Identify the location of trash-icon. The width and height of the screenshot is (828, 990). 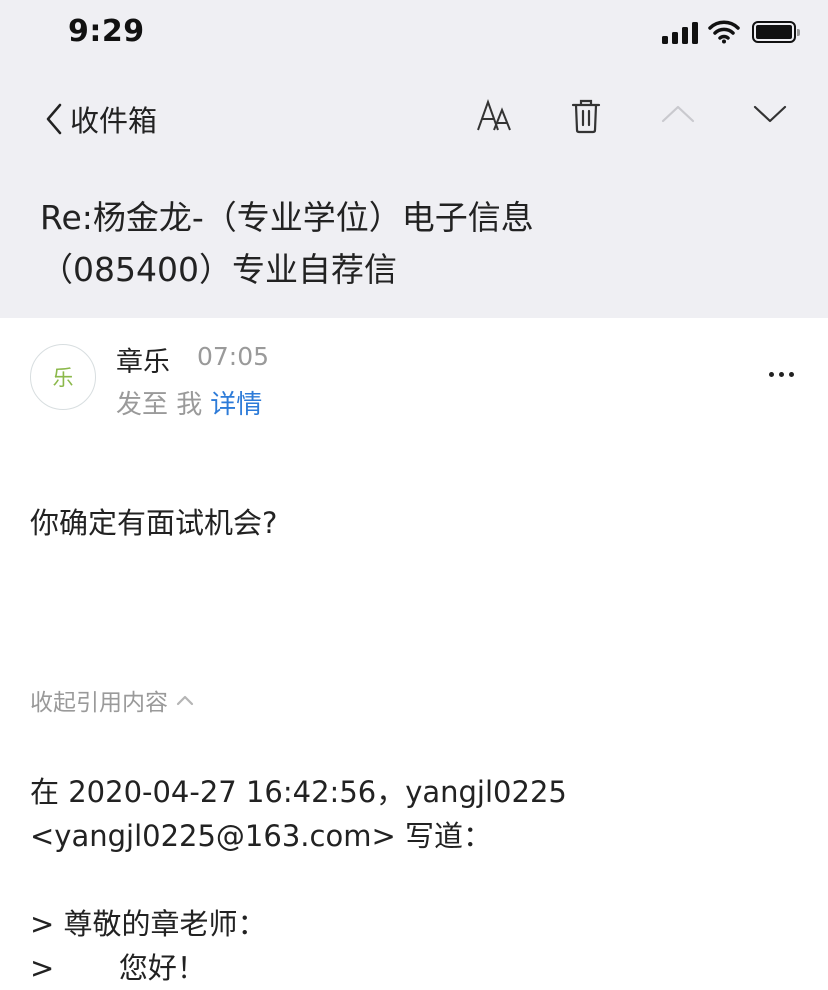
(586, 116).